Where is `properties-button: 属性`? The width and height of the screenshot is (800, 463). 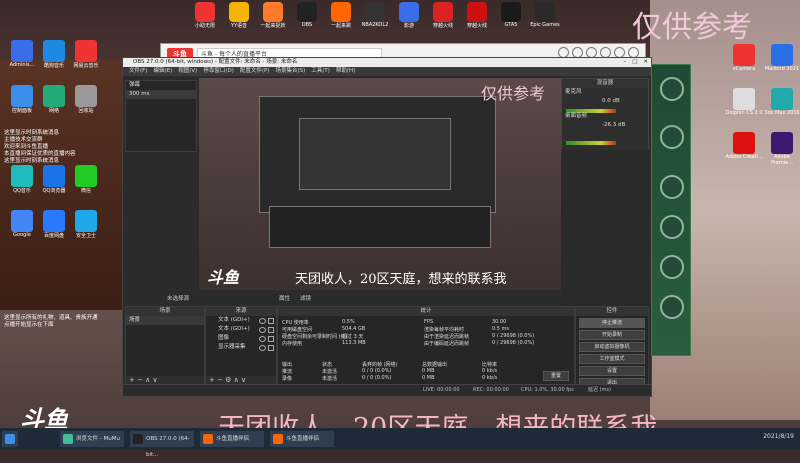
properties-button: 属性 is located at coordinates (284, 299).